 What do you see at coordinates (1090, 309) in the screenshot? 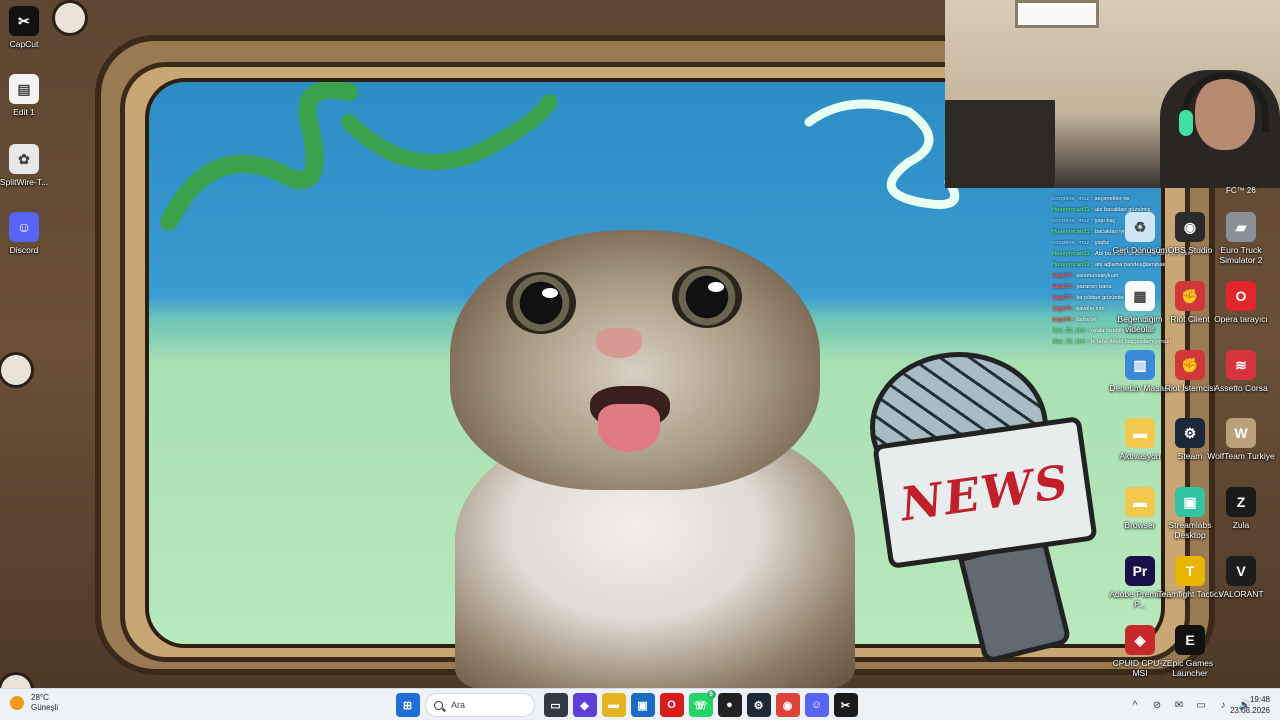
I see `chat-text: kavalın sını` at bounding box center [1090, 309].